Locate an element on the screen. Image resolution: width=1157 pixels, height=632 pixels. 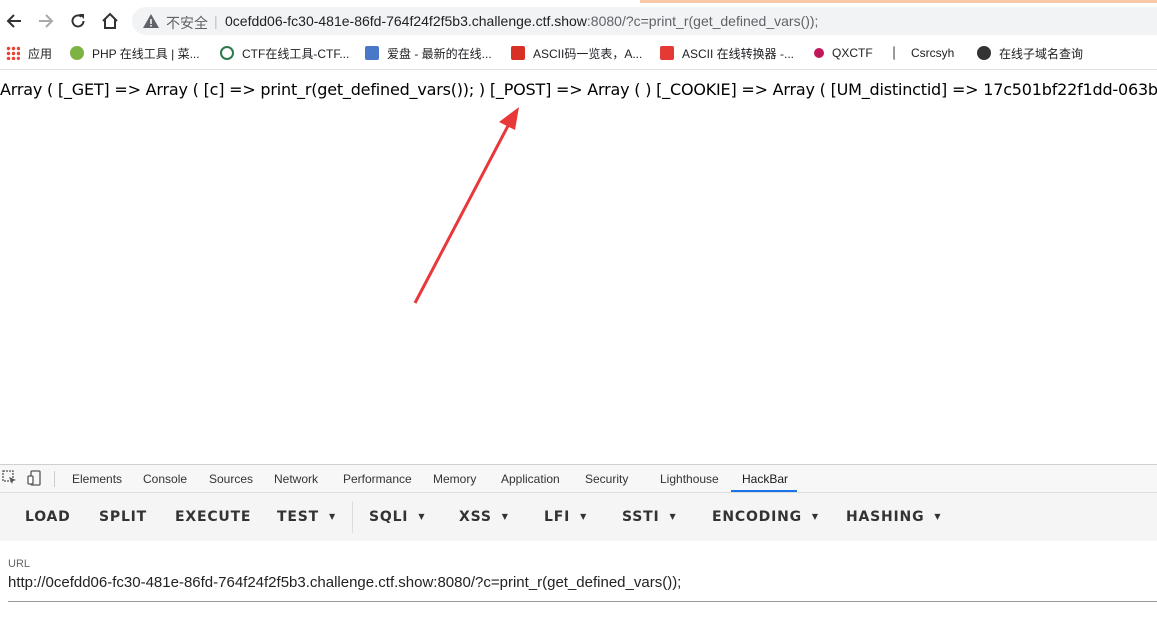
back-arrow-icon is located at coordinates (13, 21).